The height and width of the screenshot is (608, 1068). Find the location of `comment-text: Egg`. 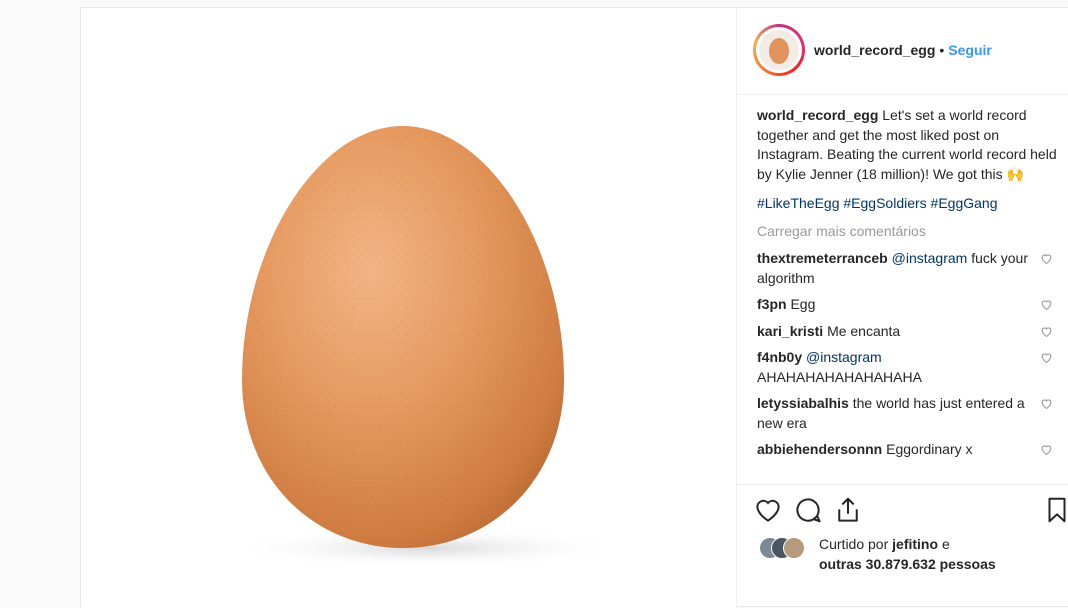

comment-text: Egg is located at coordinates (803, 304).